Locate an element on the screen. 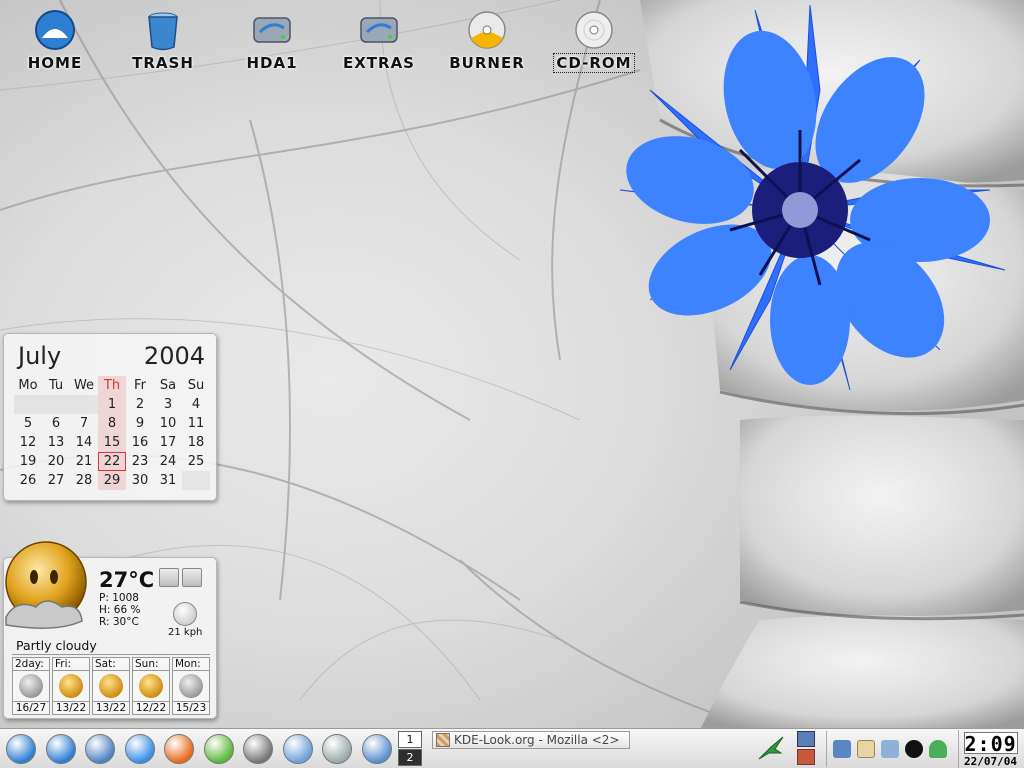 The height and width of the screenshot is (768, 1024). calendar-day: 19 is located at coordinates (28, 461).